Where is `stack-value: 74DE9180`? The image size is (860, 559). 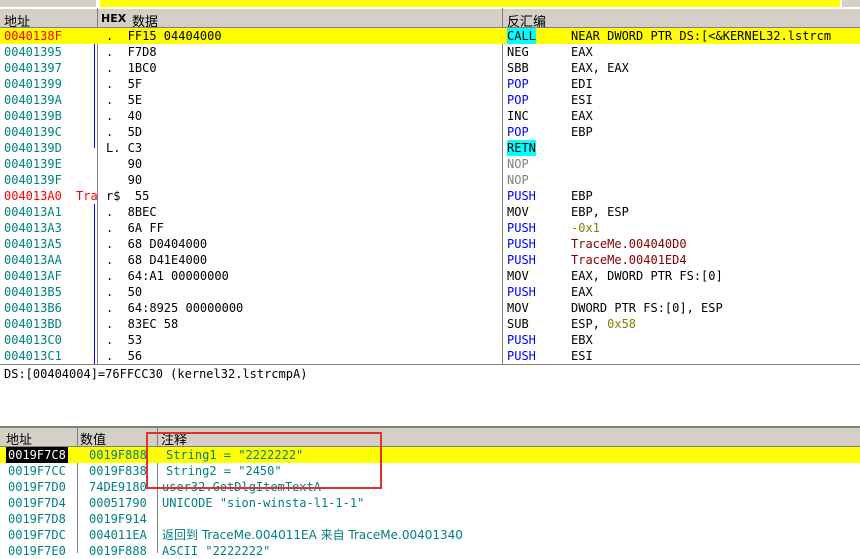 stack-value: 74DE9180 is located at coordinates (118, 487).